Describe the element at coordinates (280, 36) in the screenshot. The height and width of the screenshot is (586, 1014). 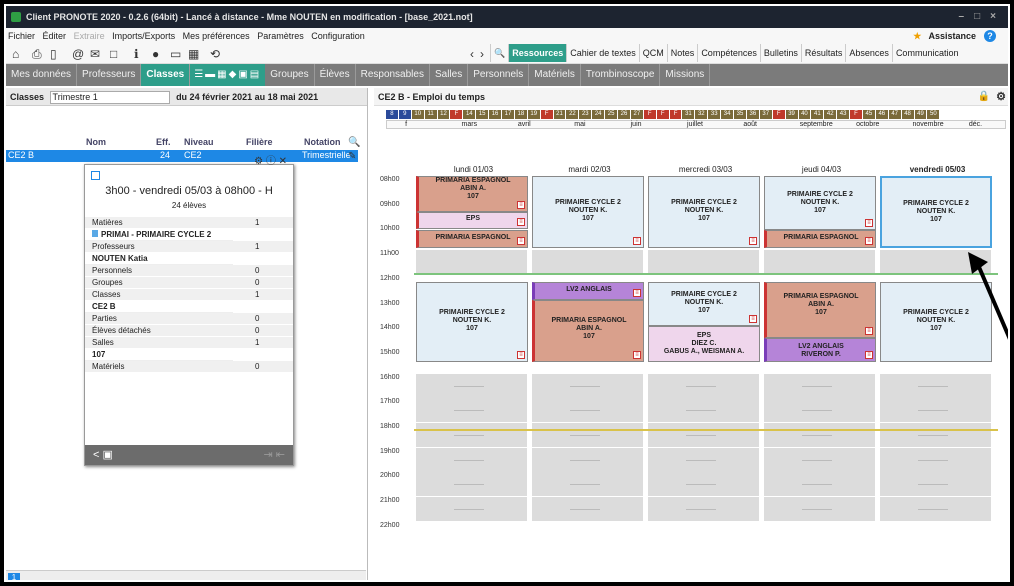
I see `menu-parametres: Paramètres` at that location.